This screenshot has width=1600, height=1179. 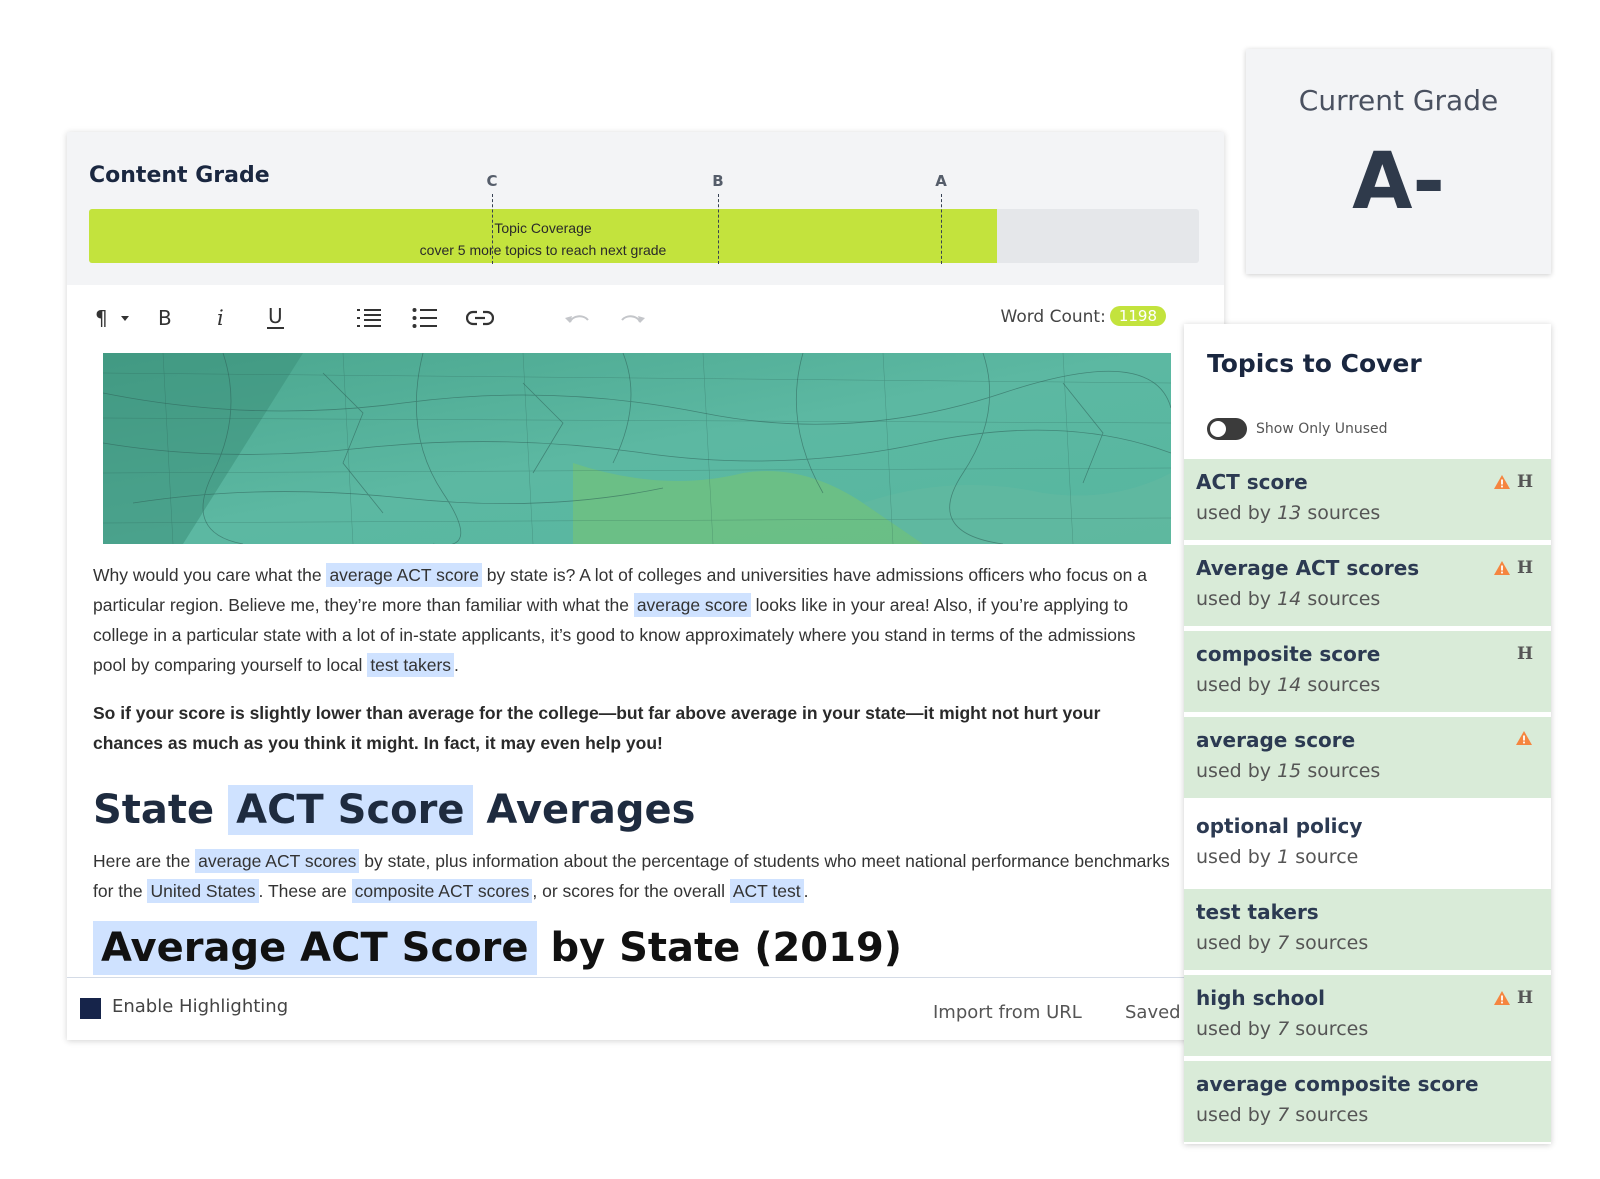 I want to click on topic-name: ACT score, so click(x=1252, y=482).